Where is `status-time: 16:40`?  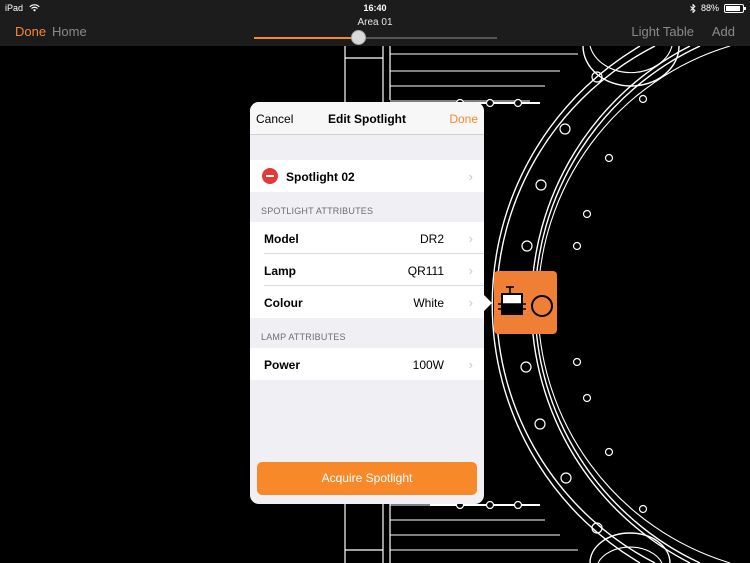
status-time: 16:40 is located at coordinates (375, 8).